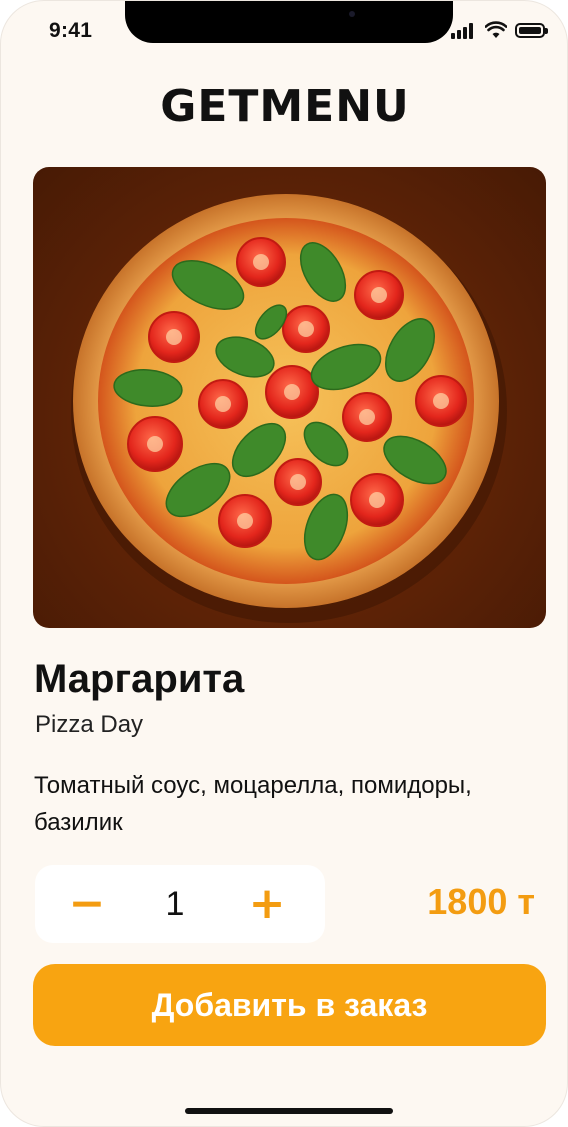 The image size is (568, 1127). What do you see at coordinates (464, 31) in the screenshot?
I see `signal-icon` at bounding box center [464, 31].